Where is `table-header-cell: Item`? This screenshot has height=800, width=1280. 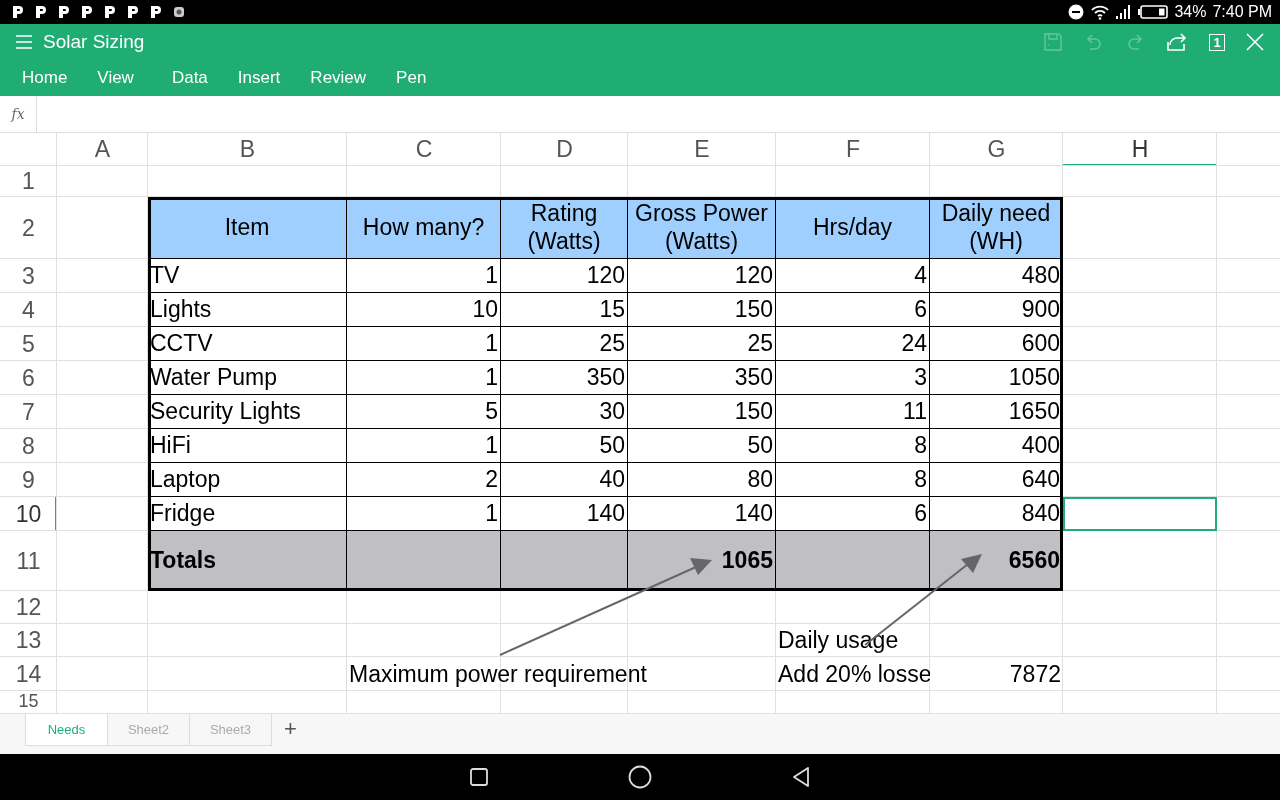
table-header-cell: Item is located at coordinates (247, 228).